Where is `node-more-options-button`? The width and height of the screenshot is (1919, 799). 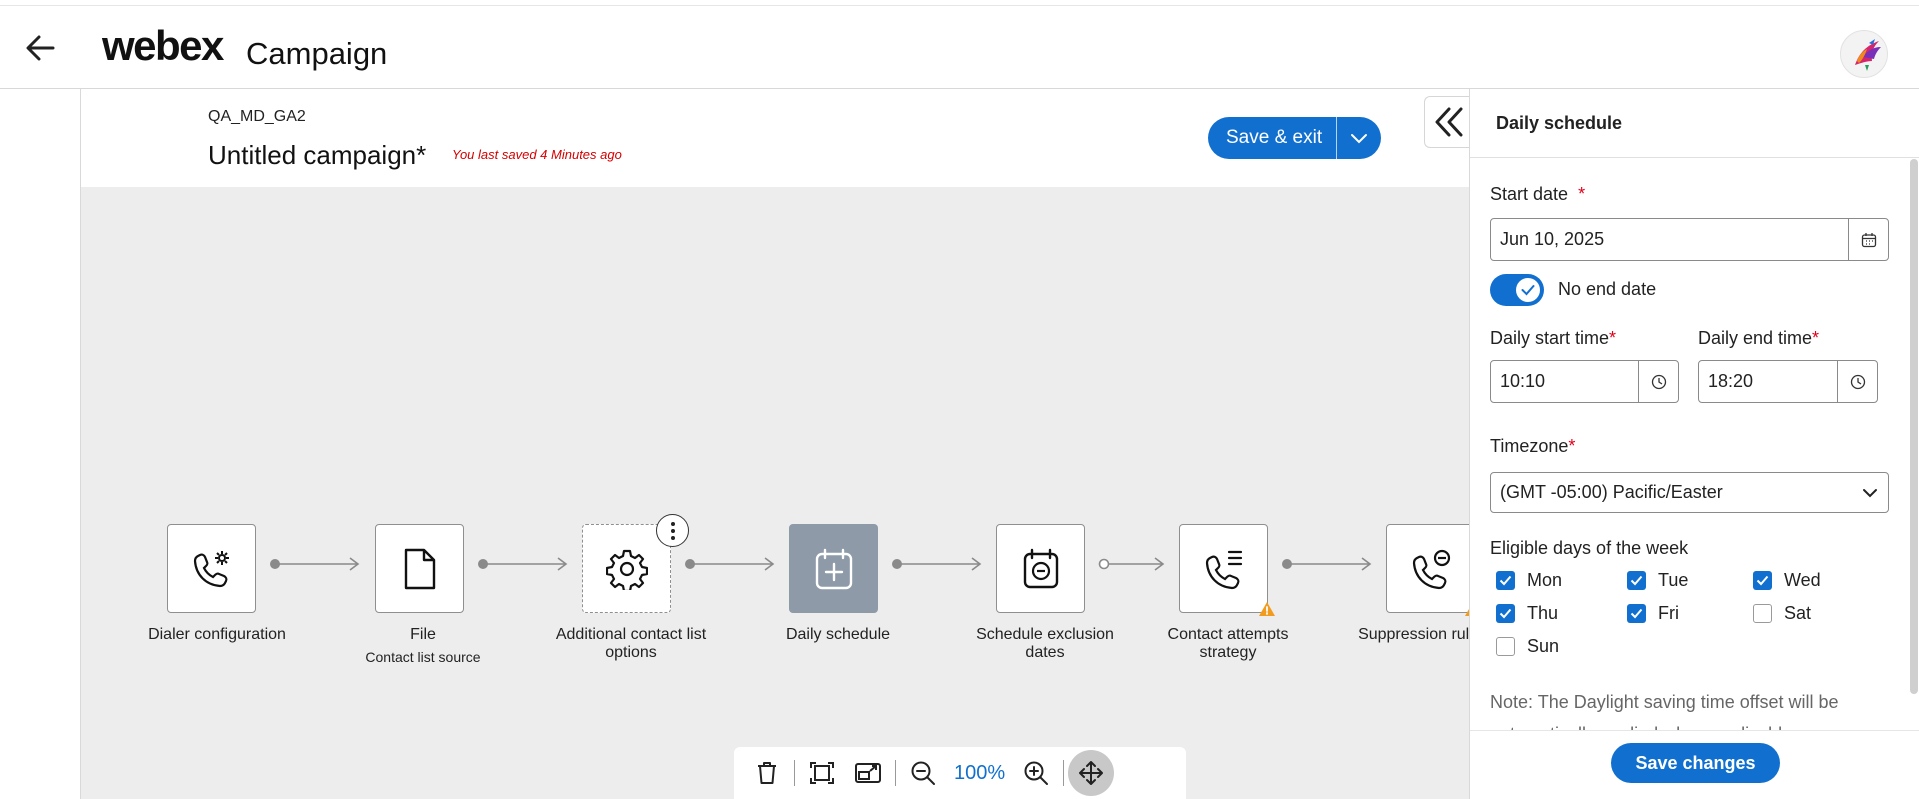
node-more-options-button is located at coordinates (672, 530).